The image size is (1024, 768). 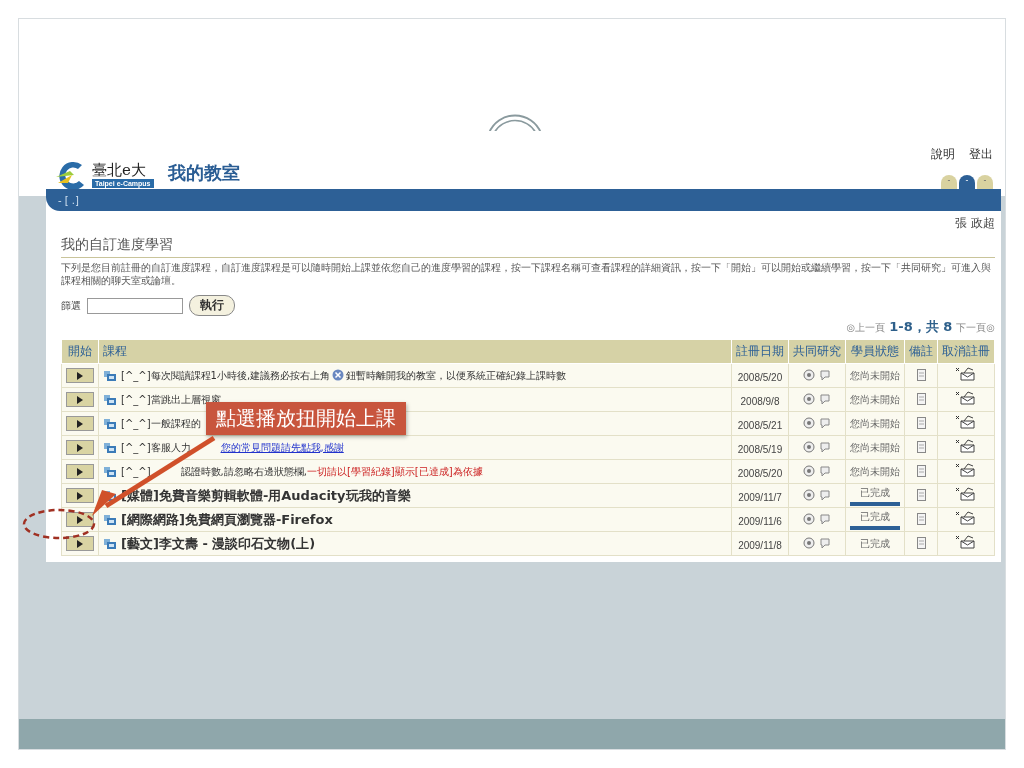 What do you see at coordinates (515, 124) in the screenshot?
I see `arc-drawing` at bounding box center [515, 124].